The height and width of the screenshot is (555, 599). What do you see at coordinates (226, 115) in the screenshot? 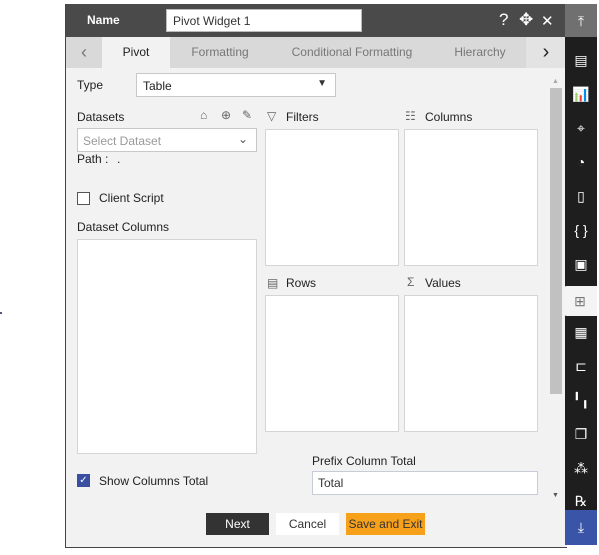
I see `add-circle-icon: ⊕` at bounding box center [226, 115].